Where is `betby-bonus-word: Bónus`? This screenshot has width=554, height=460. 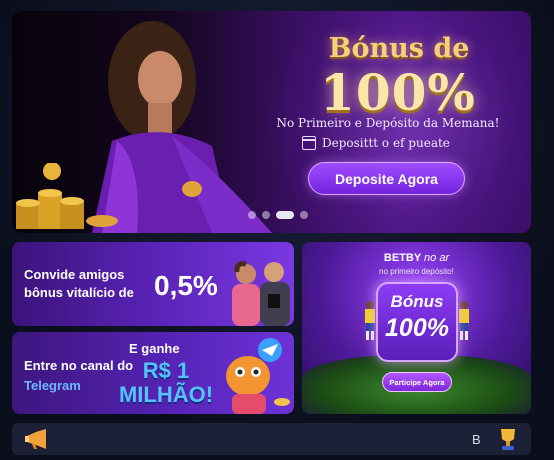 betby-bonus-word: Bónus is located at coordinates (417, 301).